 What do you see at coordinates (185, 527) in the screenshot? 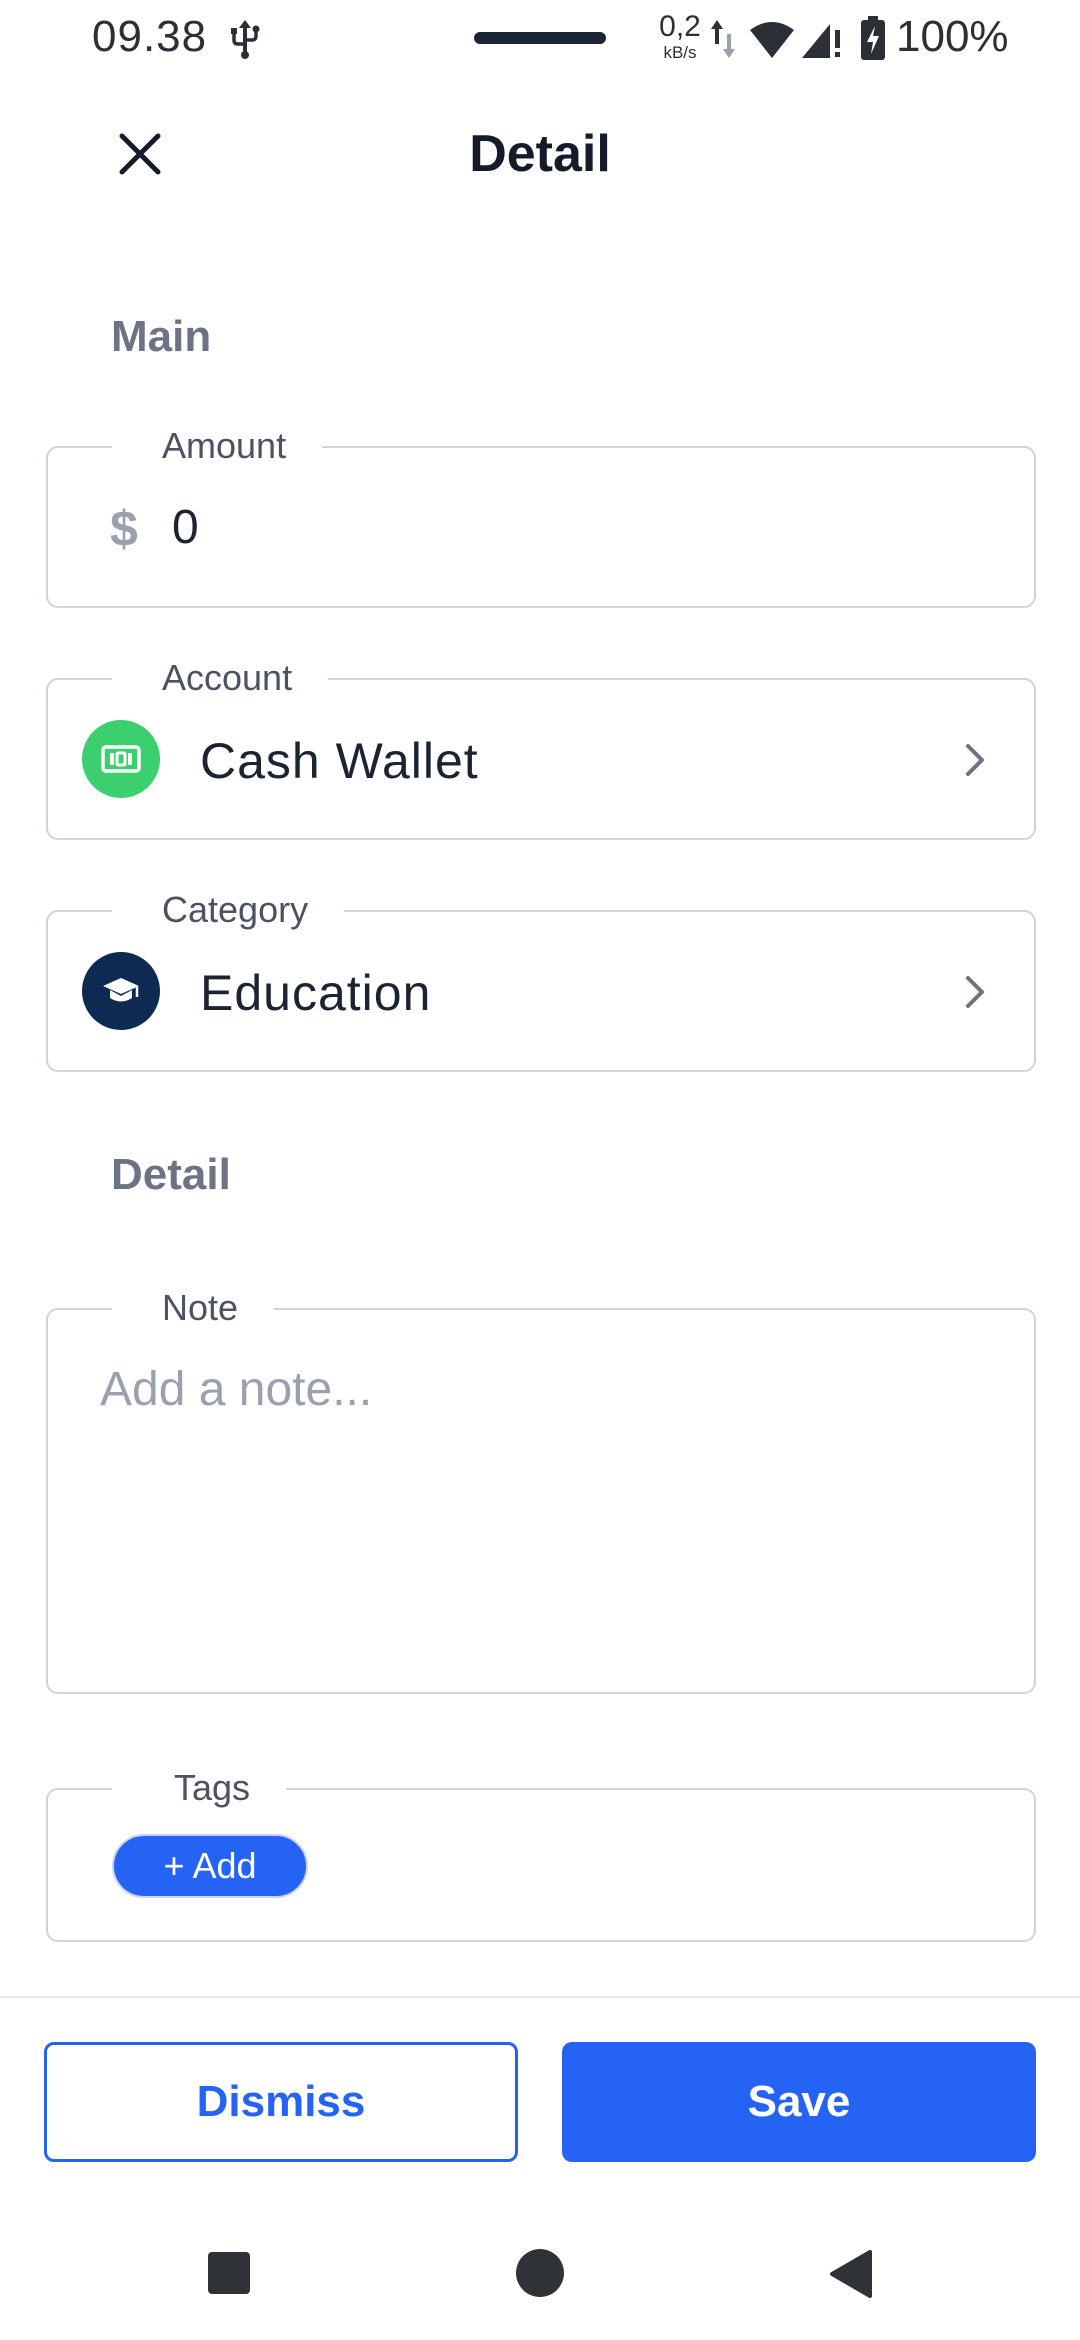
I see `amount-input: 0` at bounding box center [185, 527].